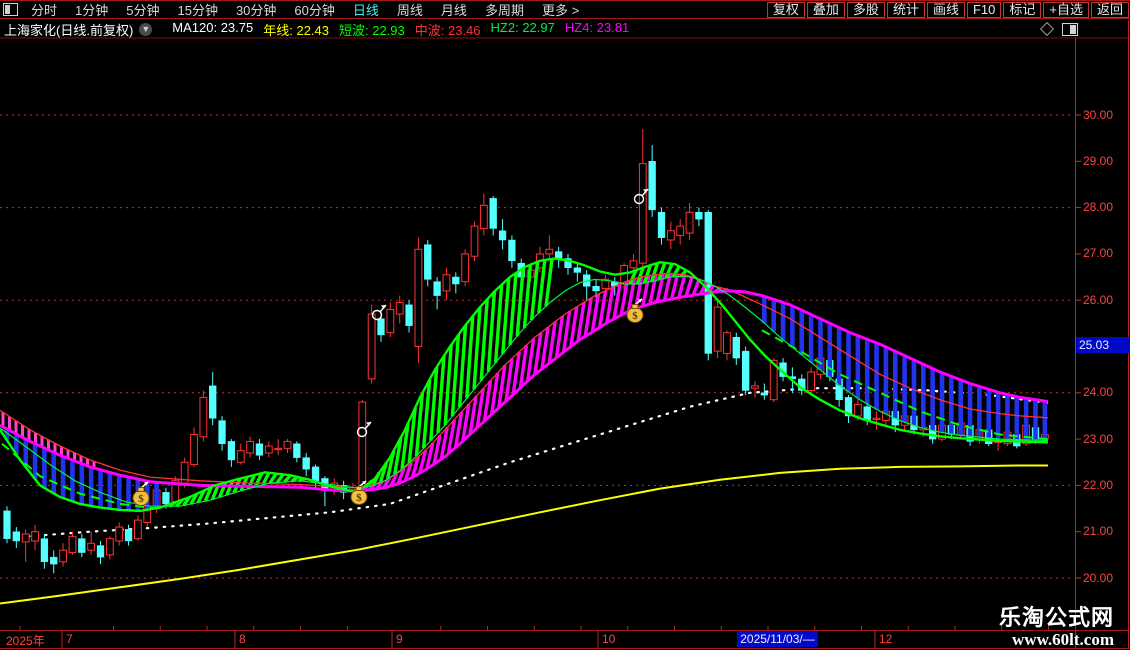 This screenshot has height=650, width=1130. I want to click on date-axis-label: 12, so click(886, 639).